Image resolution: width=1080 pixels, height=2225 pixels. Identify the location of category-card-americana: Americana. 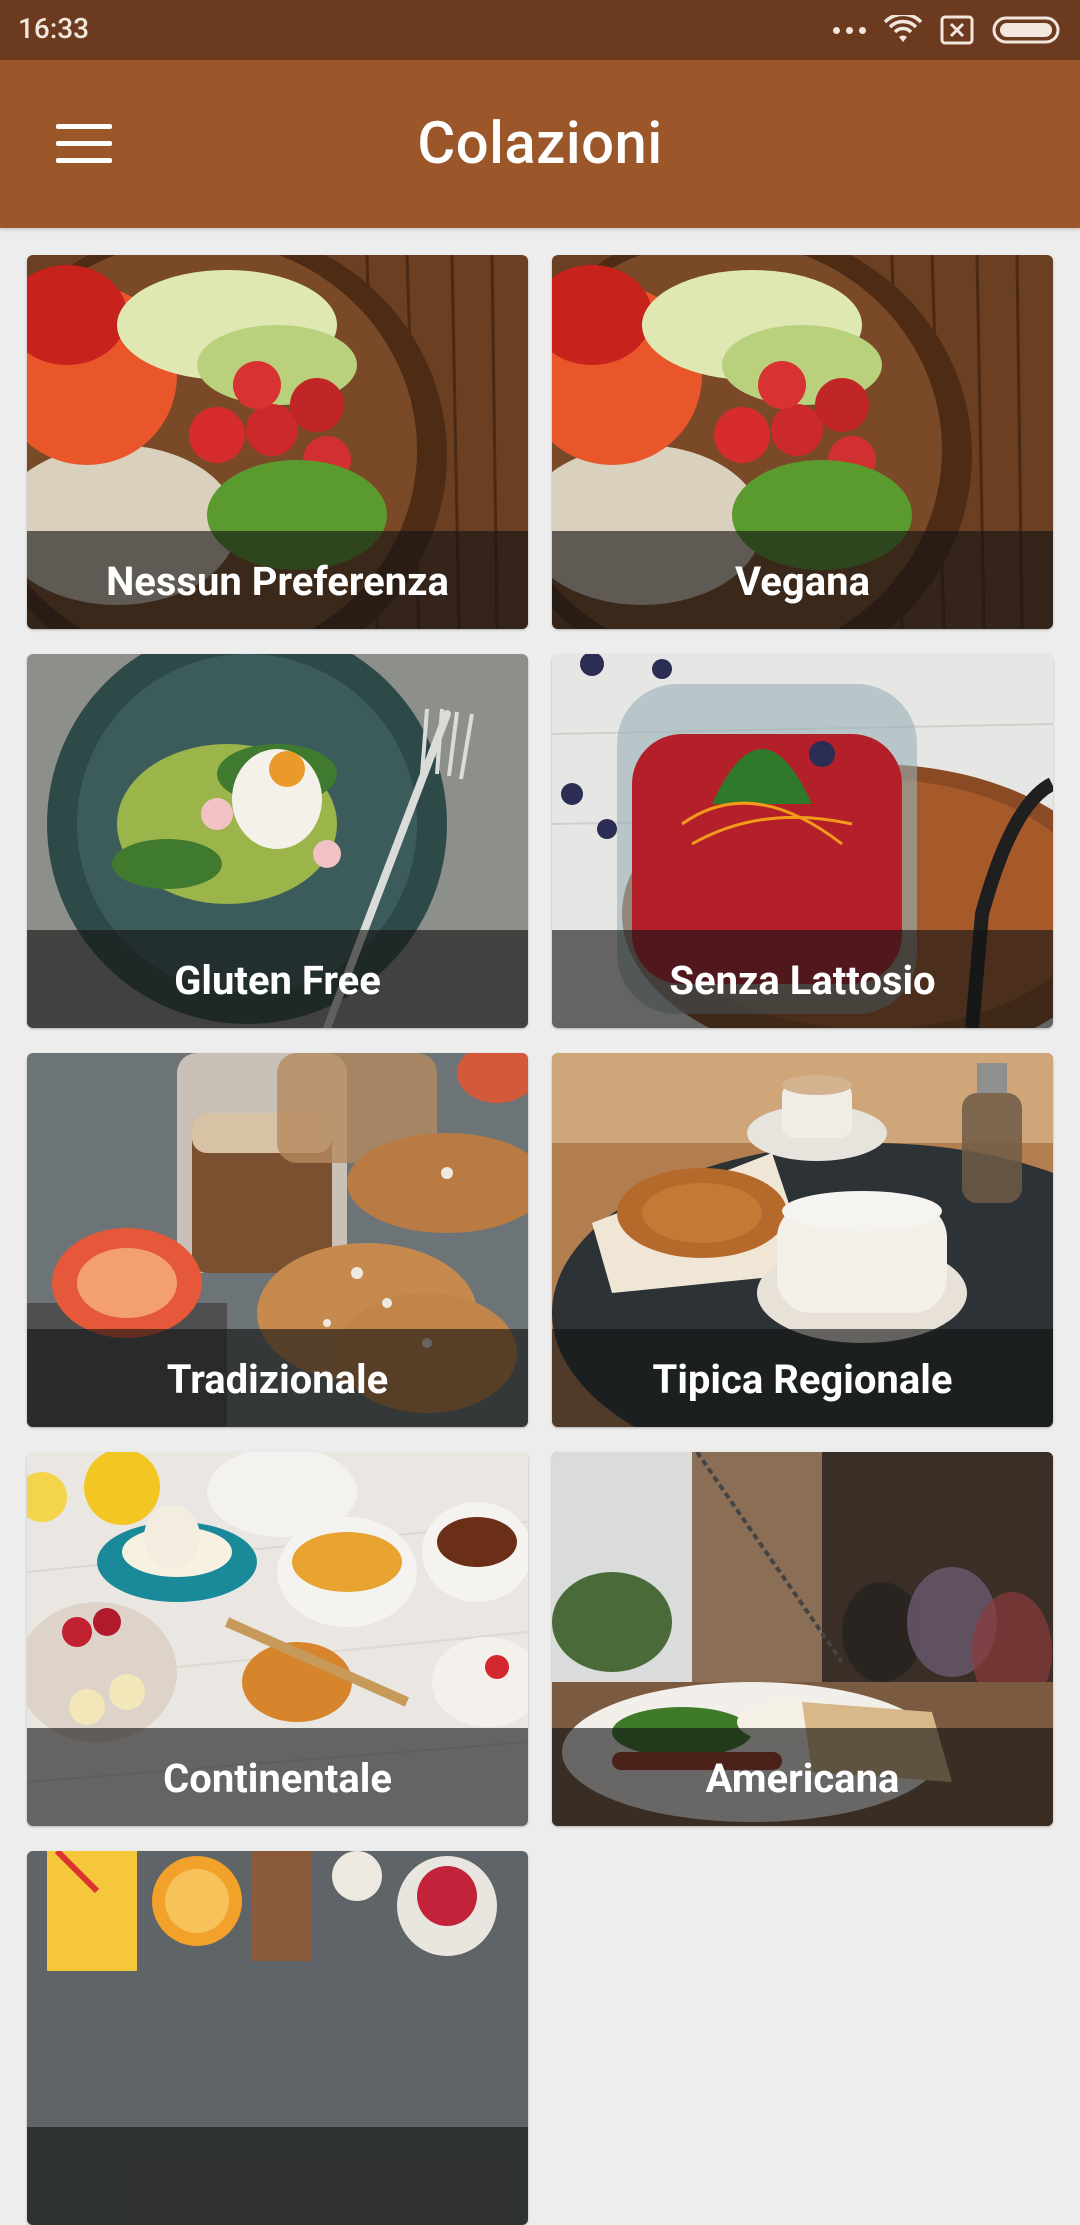
(802, 1639).